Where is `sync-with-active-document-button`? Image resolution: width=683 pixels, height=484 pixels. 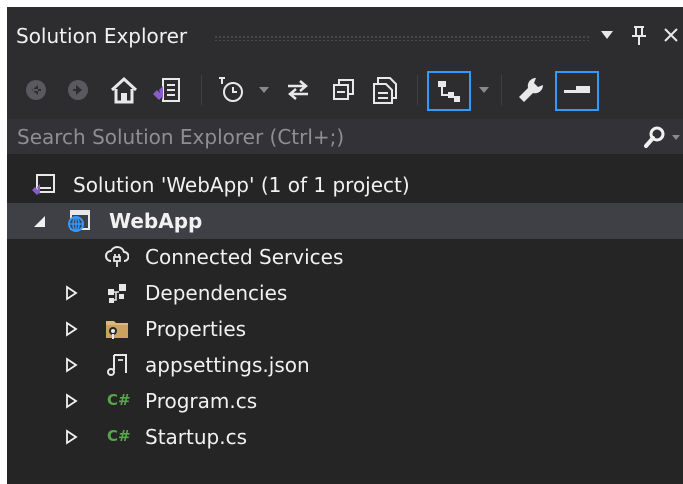
sync-with-active-document-button is located at coordinates (298, 90).